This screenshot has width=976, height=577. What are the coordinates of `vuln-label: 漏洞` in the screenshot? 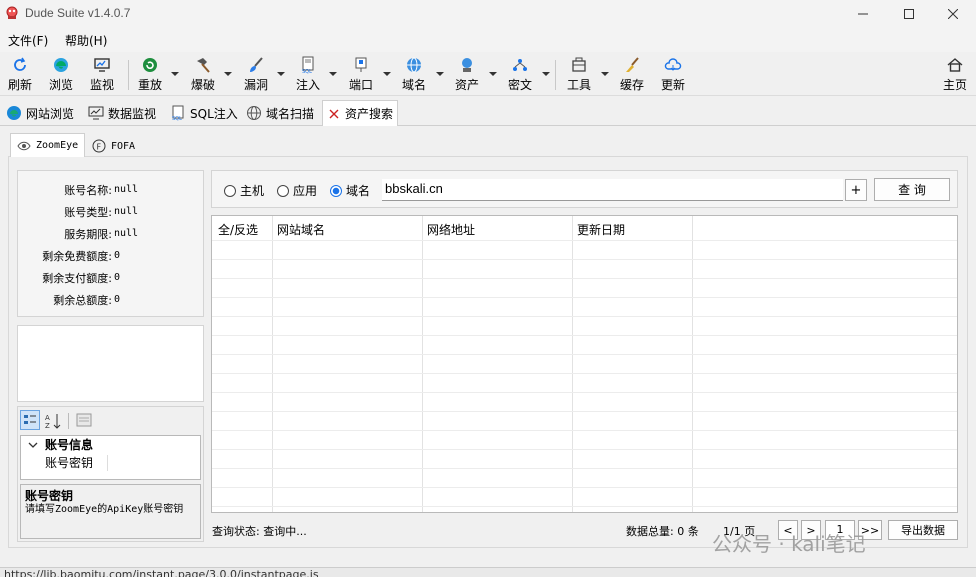 It's located at (255, 85).